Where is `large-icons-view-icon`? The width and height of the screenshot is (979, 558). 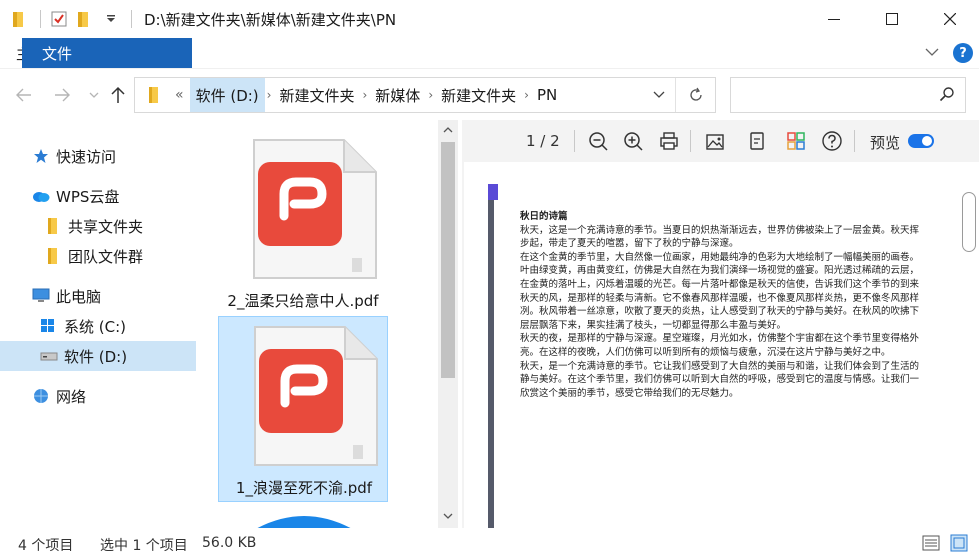
large-icons-view-icon is located at coordinates (959, 543).